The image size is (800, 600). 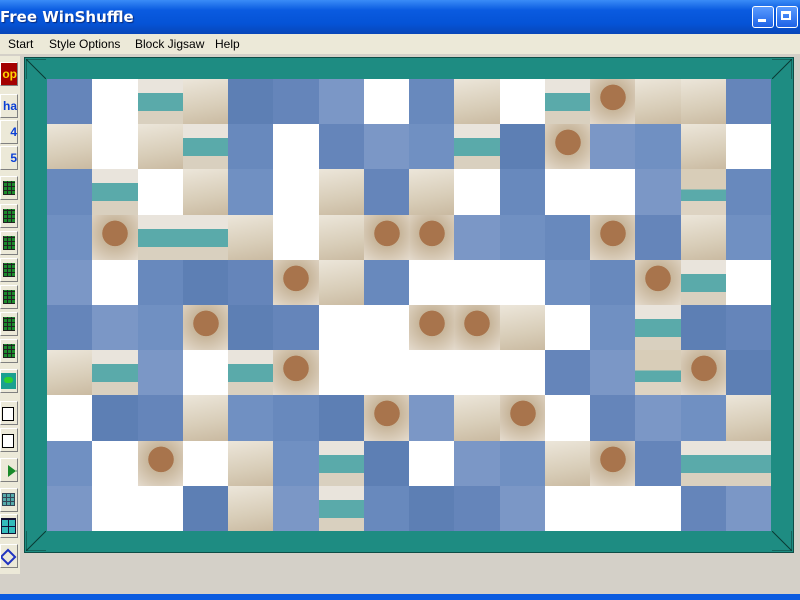 I want to click on stop-button: op, so click(x=9, y=74).